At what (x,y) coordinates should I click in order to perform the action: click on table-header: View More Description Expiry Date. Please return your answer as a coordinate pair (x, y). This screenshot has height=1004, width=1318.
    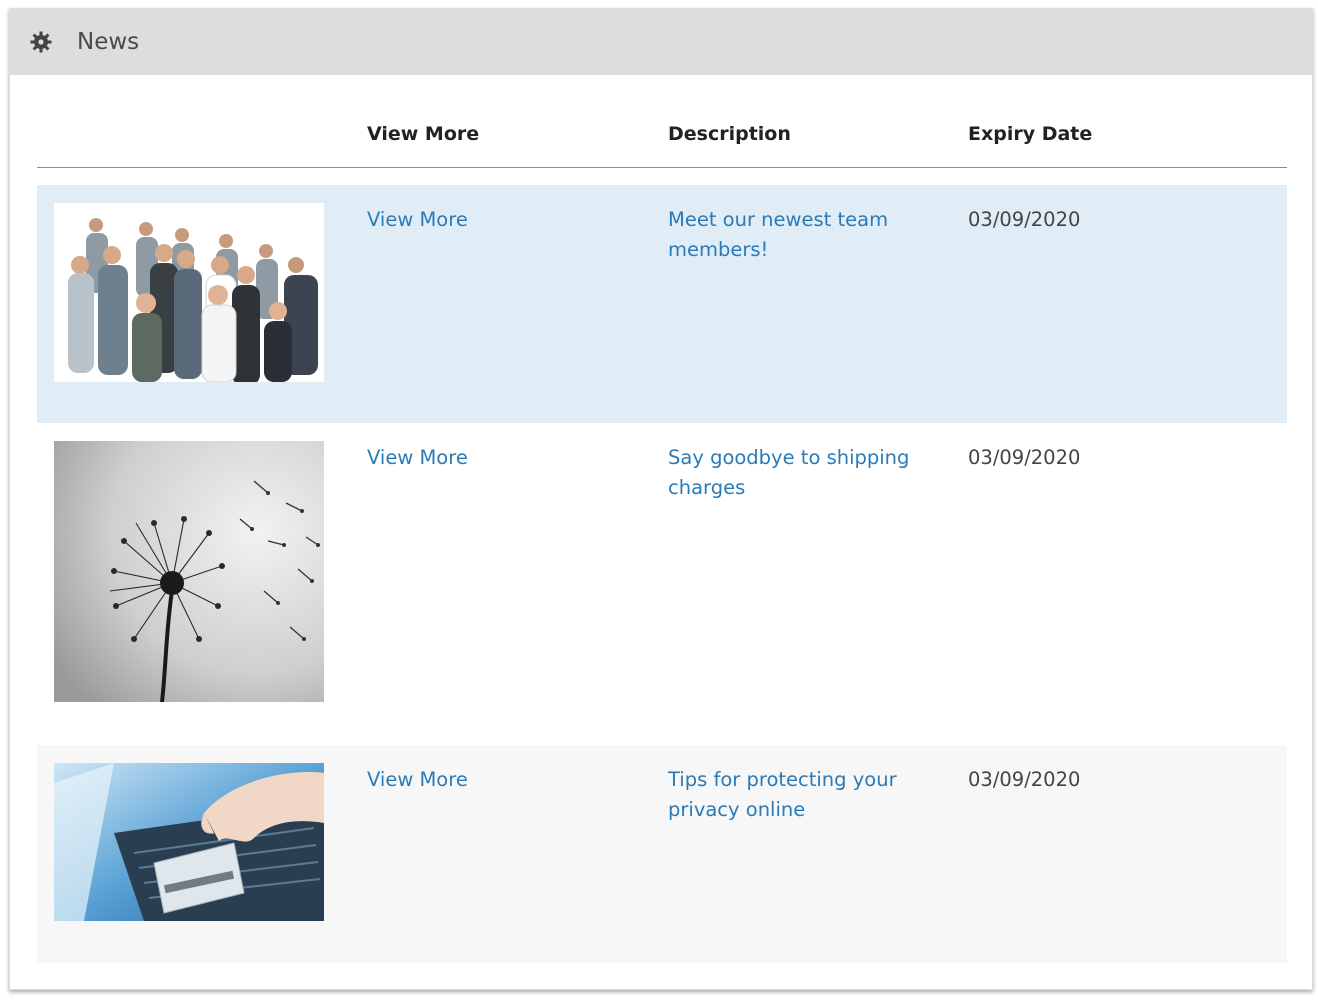
    Looking at the image, I should click on (662, 138).